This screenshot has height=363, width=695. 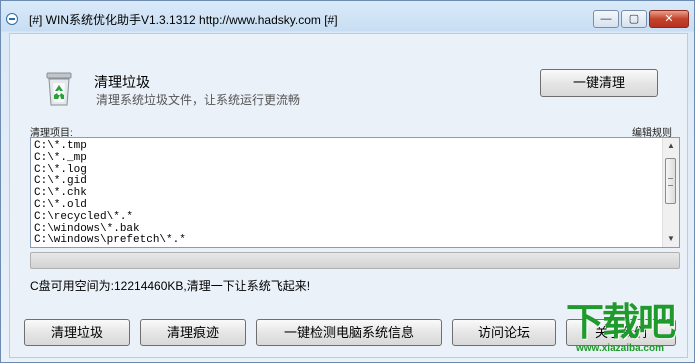 I want to click on detect-system-button: 一键检测电脑系统信息, so click(x=349, y=332).